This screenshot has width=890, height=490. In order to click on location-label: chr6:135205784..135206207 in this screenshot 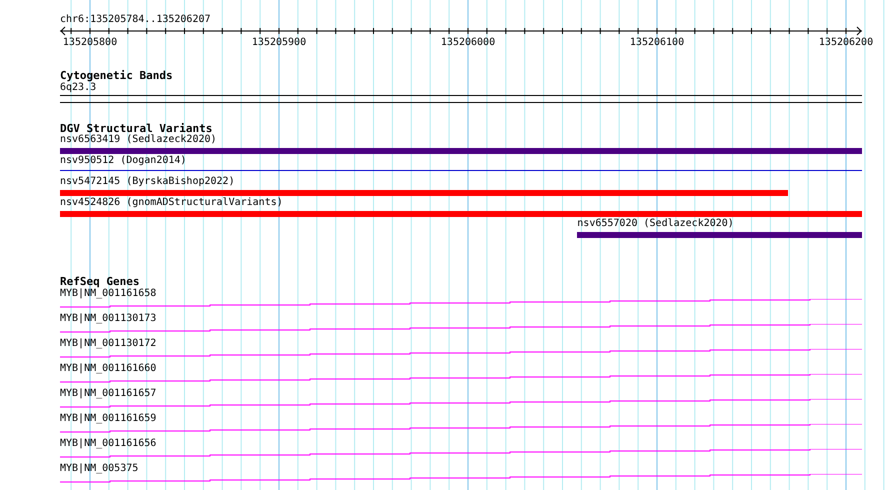, I will do `click(135, 20)`.